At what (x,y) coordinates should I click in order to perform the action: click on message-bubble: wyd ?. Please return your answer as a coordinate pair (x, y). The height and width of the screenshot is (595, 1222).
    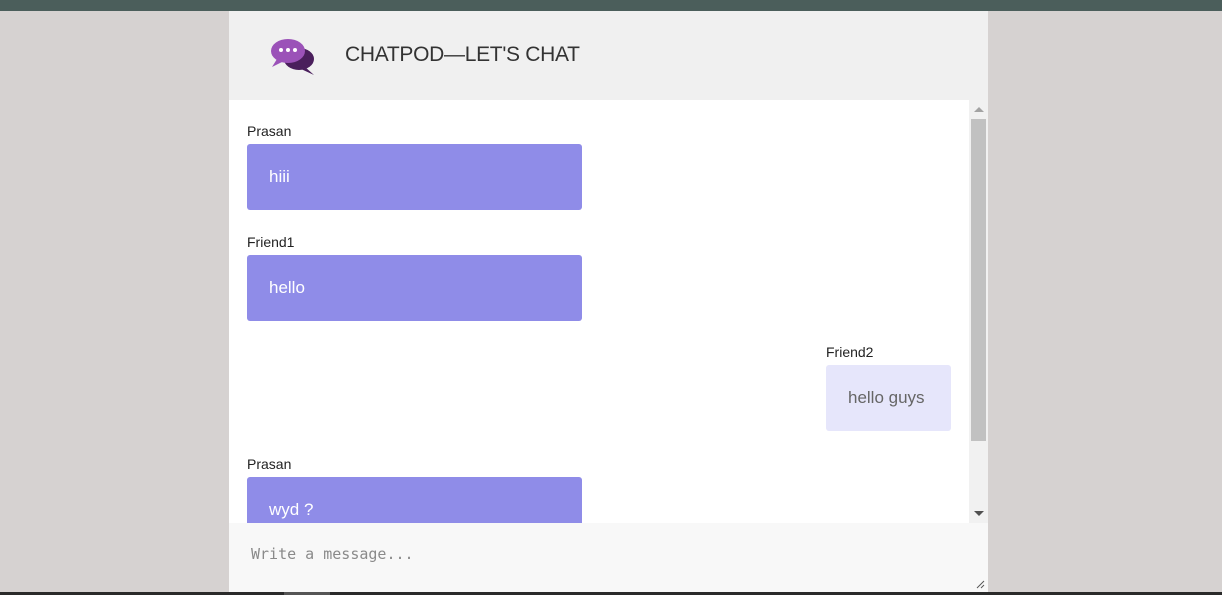
    Looking at the image, I should click on (414, 500).